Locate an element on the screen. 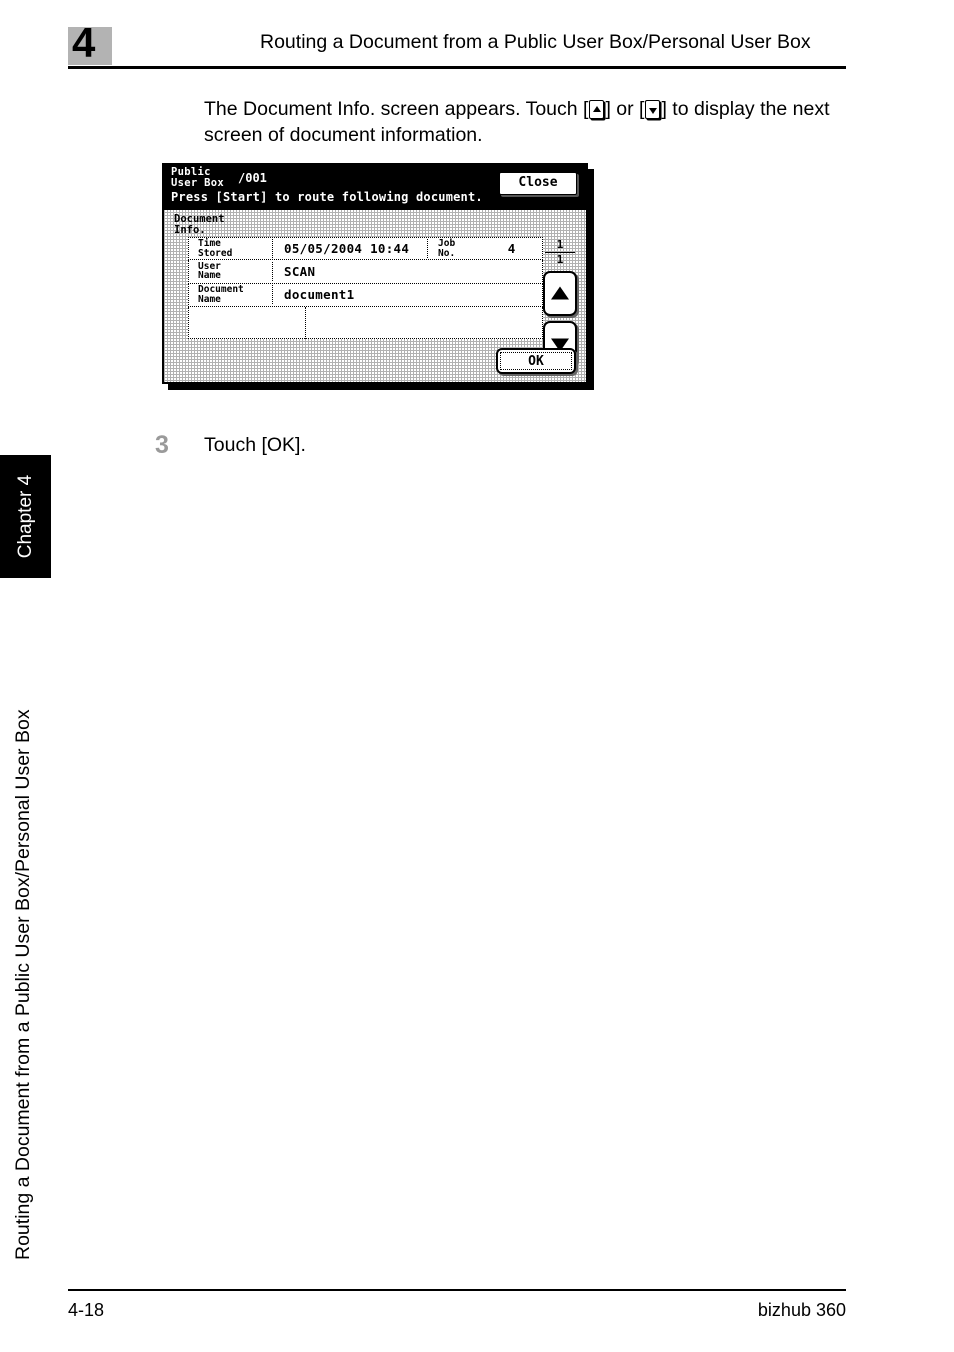  table-row: Time Stored 05/05/2004 10:44 Job No. 4 is located at coordinates (365, 249).